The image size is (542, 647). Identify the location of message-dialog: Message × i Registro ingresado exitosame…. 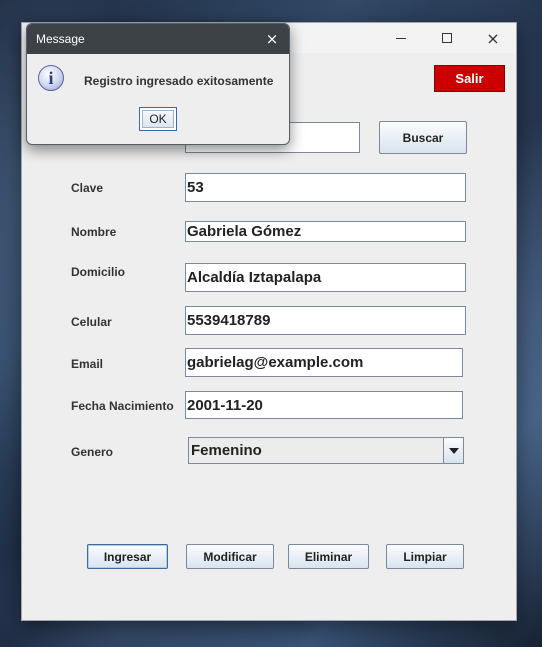
(158, 84).